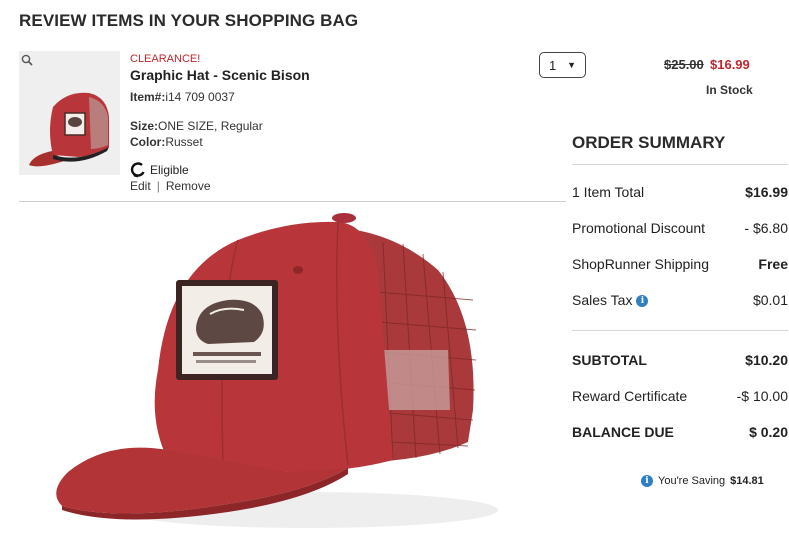 The width and height of the screenshot is (789, 536). What do you see at coordinates (609, 360) in the screenshot?
I see `summary-label: SUBTOTAL` at bounding box center [609, 360].